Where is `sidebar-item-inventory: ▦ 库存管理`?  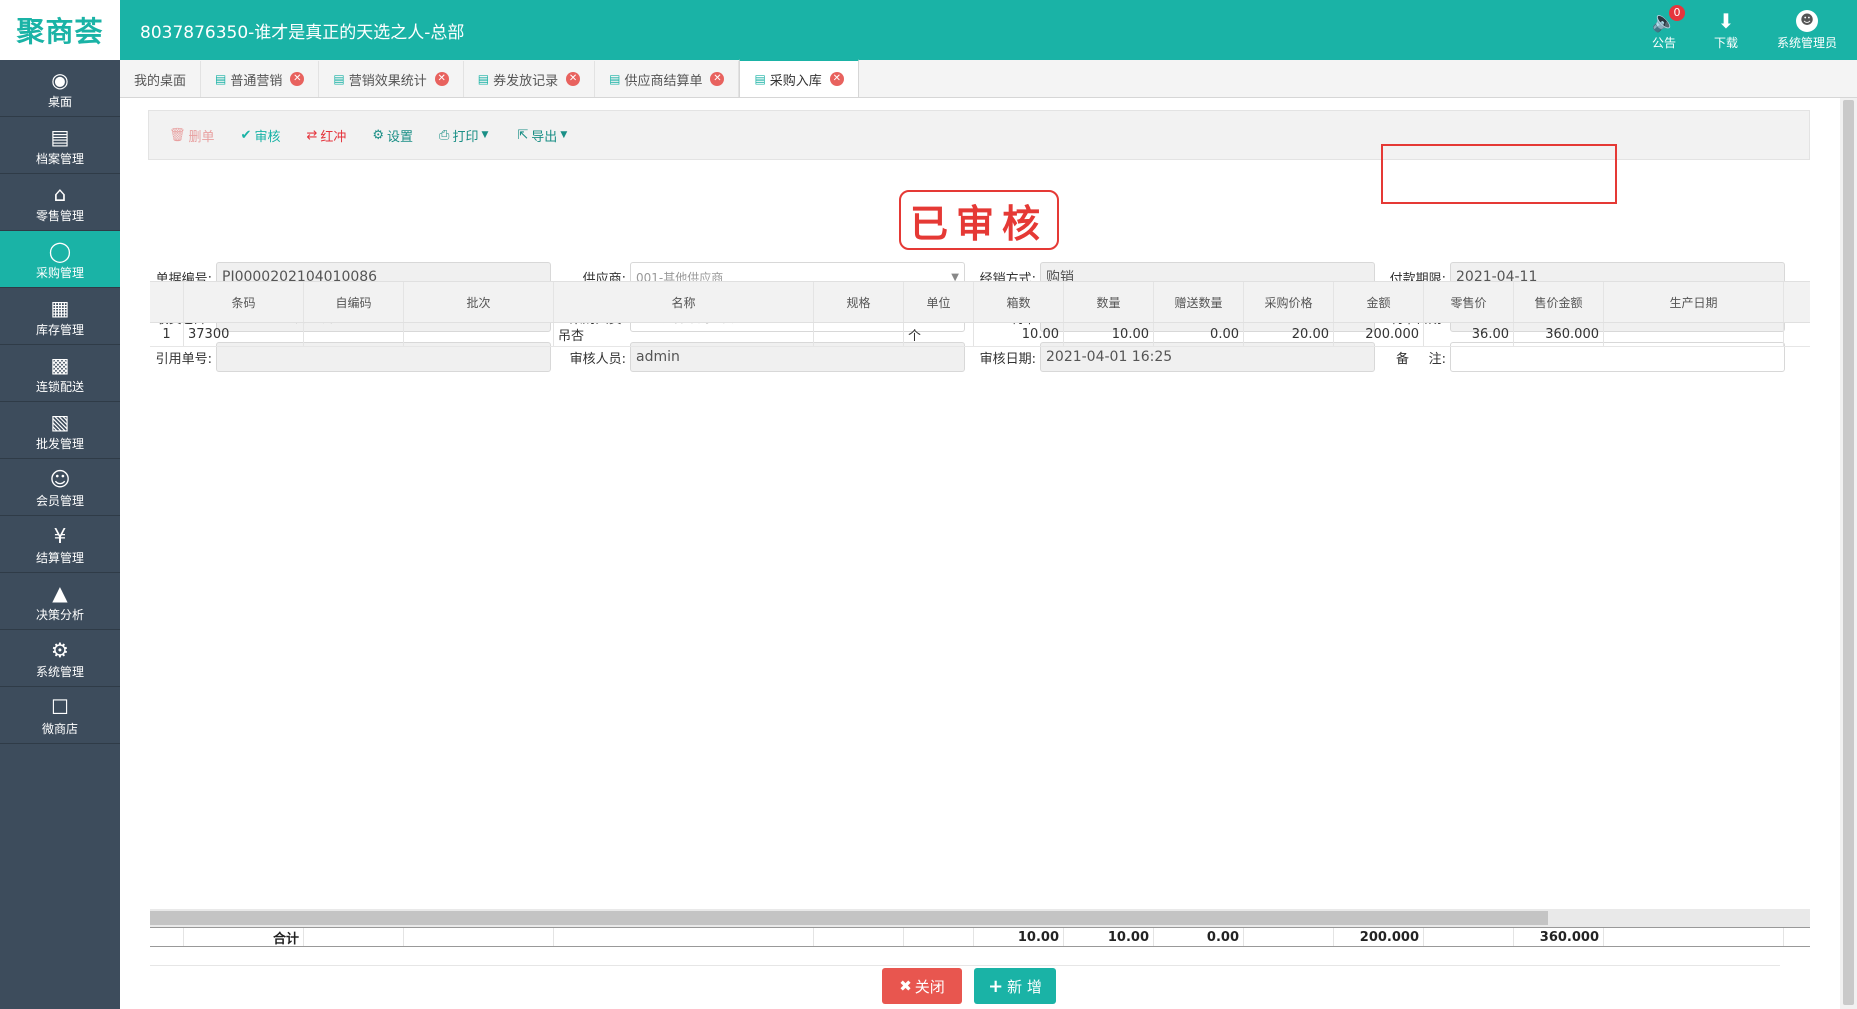
sidebar-item-inventory: ▦ 库存管理 is located at coordinates (60, 316).